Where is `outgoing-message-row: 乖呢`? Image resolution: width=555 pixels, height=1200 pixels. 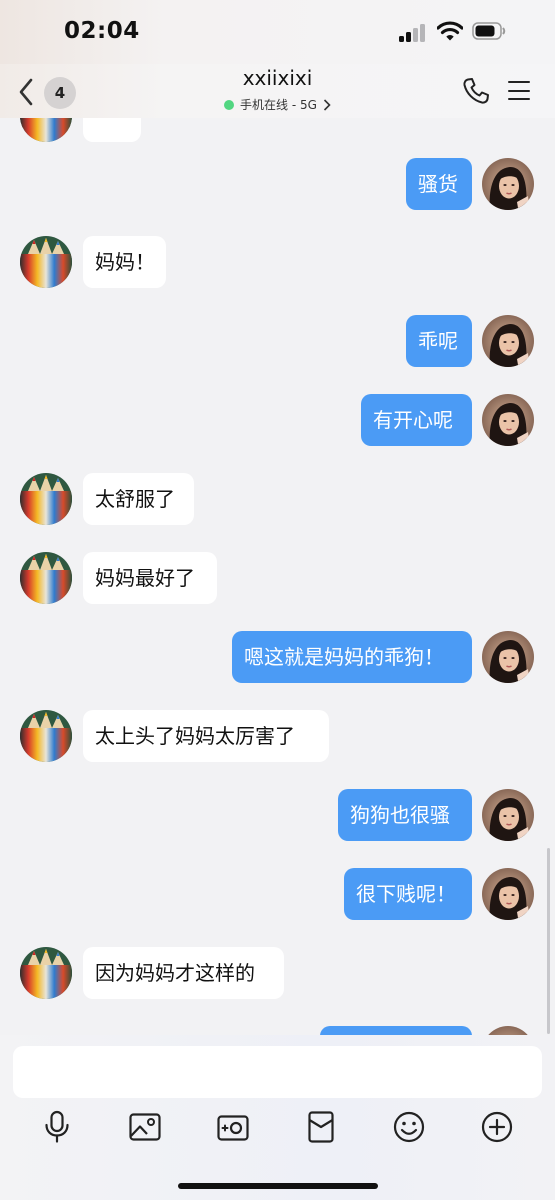 outgoing-message-row: 乖呢 is located at coordinates (277, 342).